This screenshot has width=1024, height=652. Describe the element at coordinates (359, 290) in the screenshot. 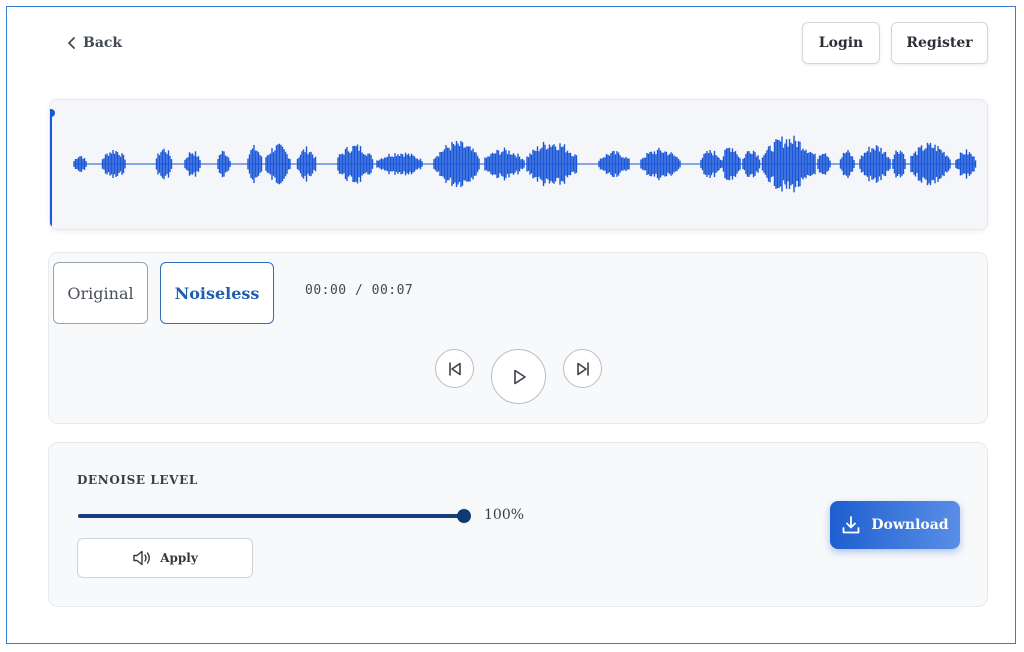

I see `time-display: 00:00 / 00:07` at that location.